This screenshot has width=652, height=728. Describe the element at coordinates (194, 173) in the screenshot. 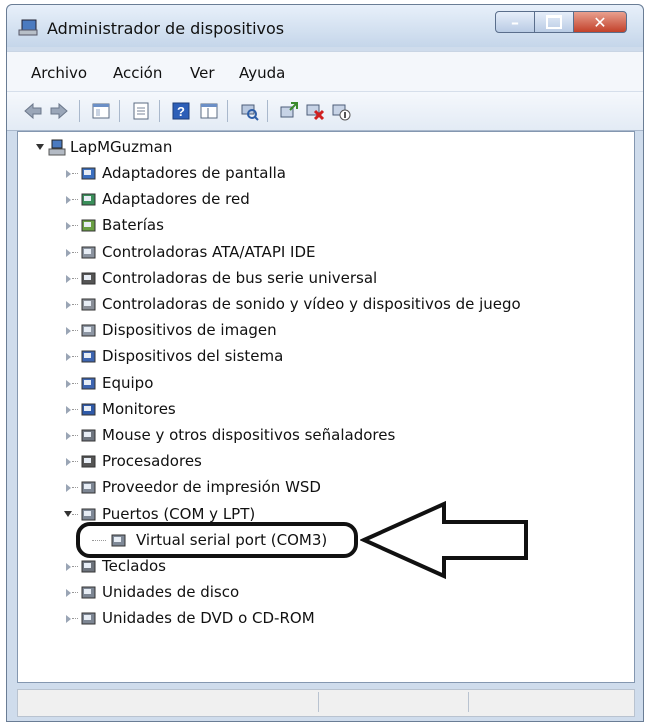

I see `tree-category-label: Adaptadores de pantalla` at that location.